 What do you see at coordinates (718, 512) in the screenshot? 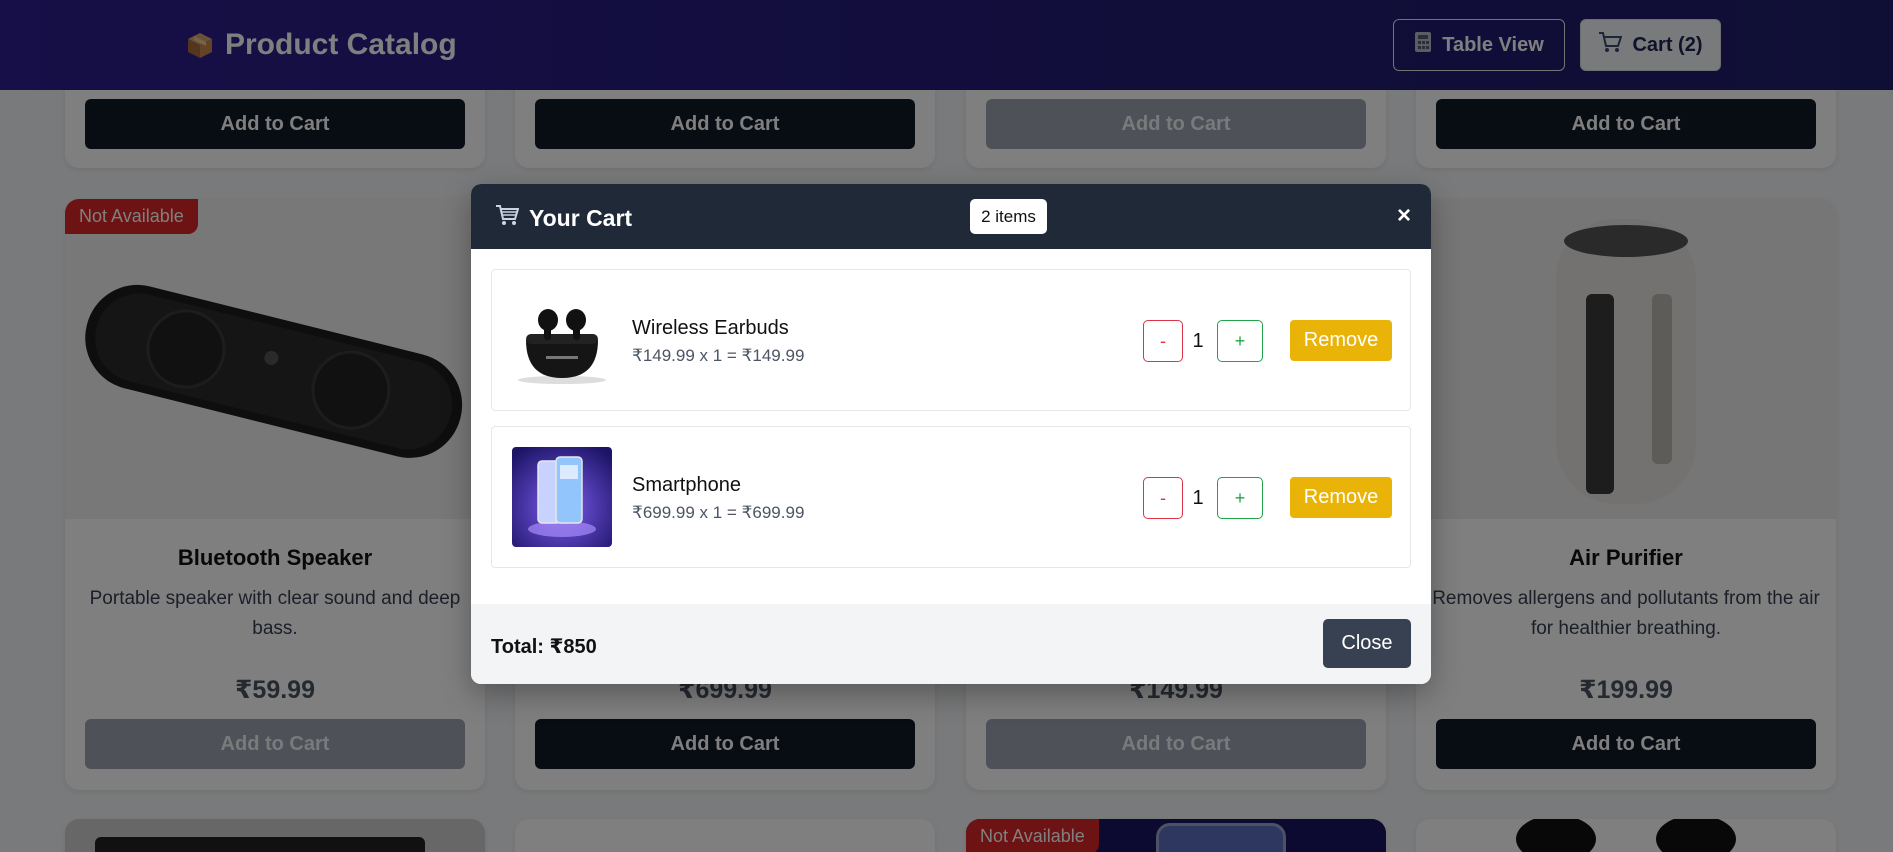
I see `item-price-line: ₹699.99 x 1 = ₹699.99` at bounding box center [718, 512].